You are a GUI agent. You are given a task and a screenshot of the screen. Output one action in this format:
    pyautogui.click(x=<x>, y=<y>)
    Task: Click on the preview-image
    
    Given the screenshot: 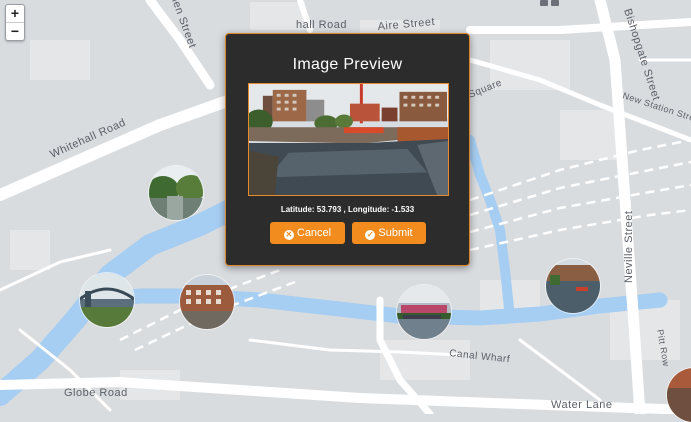 What is the action you would take?
    pyautogui.click(x=348, y=139)
    